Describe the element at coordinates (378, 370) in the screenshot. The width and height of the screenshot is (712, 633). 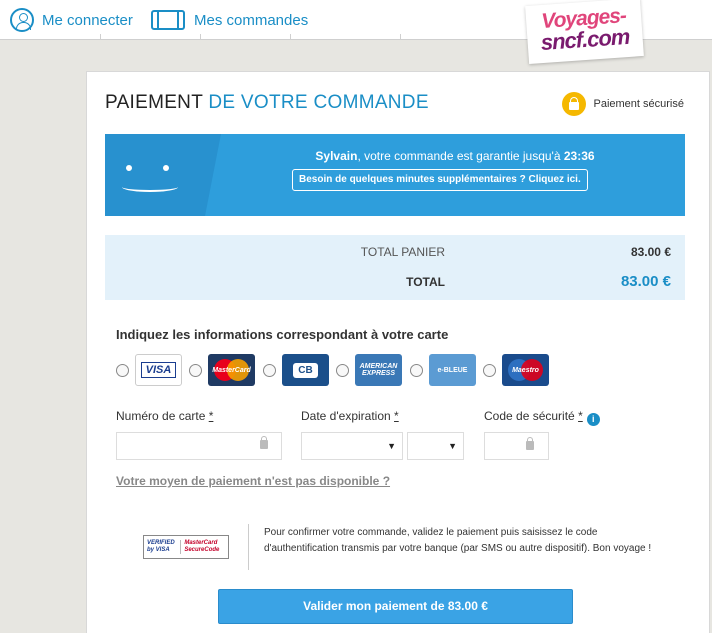
I see `amex-logo: AMERICAN EXPRESS` at that location.